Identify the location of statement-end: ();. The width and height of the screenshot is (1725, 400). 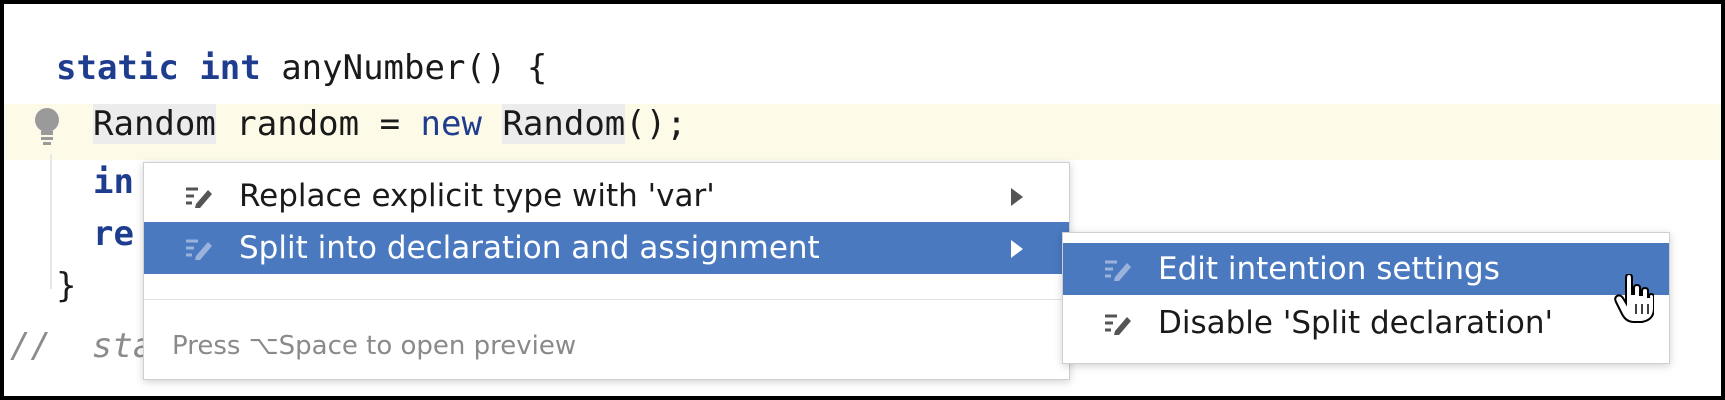
(656, 124).